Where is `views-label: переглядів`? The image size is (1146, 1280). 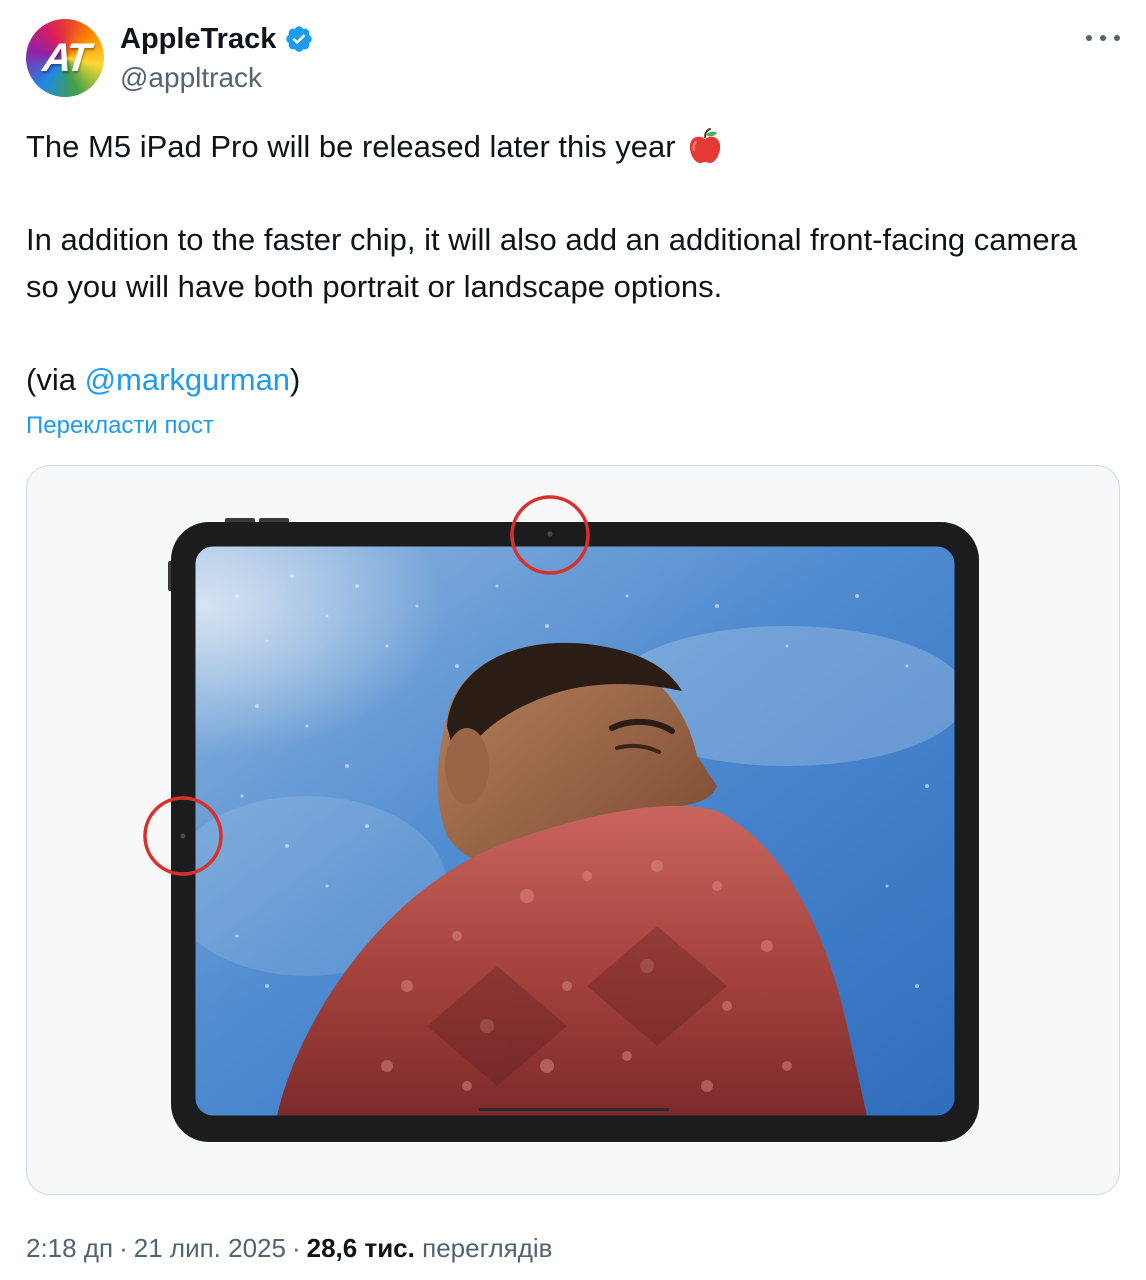 views-label: переглядів is located at coordinates (487, 1248).